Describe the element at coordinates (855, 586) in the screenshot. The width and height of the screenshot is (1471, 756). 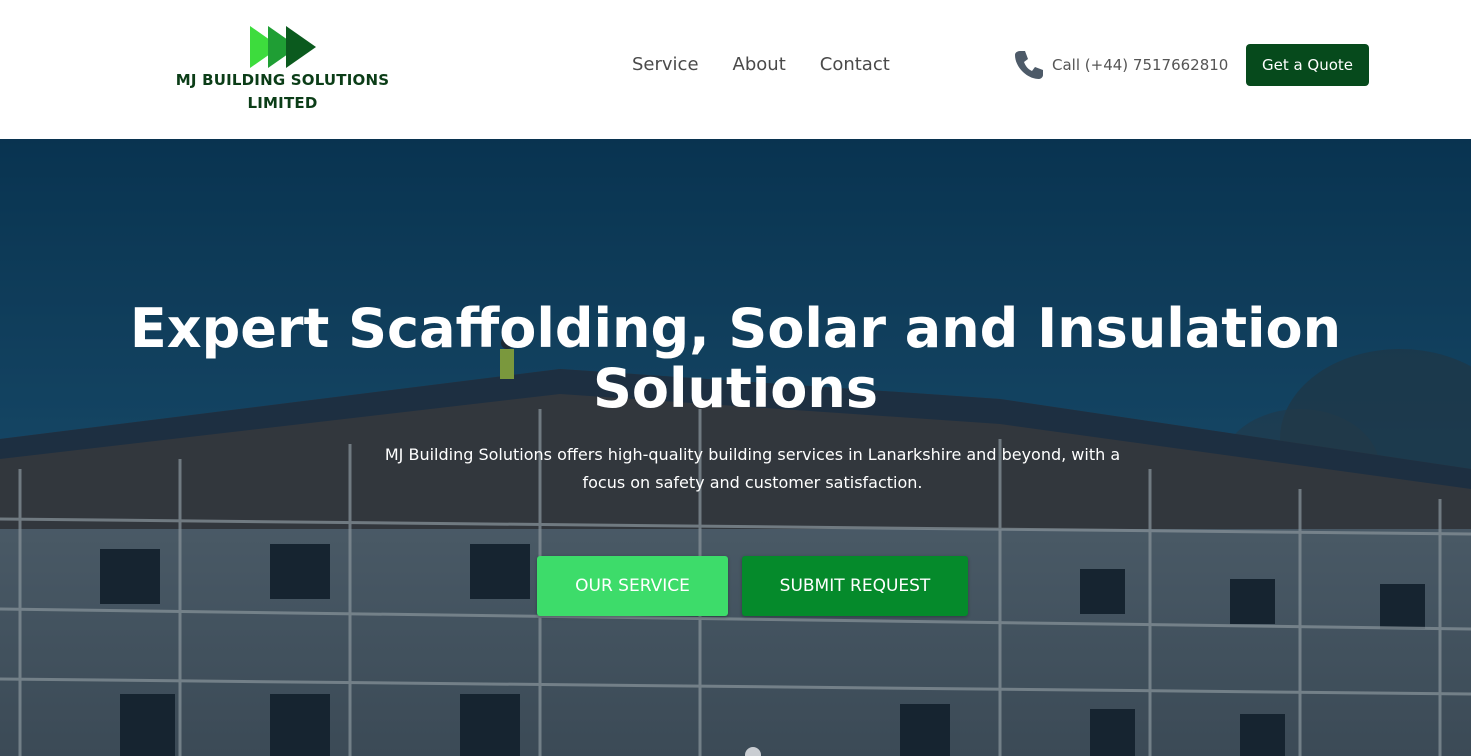
I see `submit-request-button: SUBMIT REQUEST` at that location.